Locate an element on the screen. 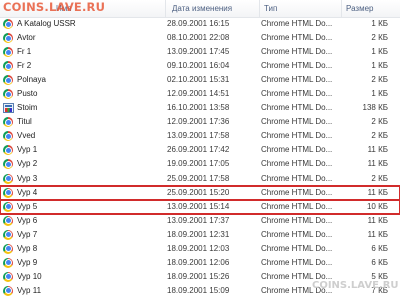  file-date: 02.10.2001 15:31 is located at coordinates (198, 80).